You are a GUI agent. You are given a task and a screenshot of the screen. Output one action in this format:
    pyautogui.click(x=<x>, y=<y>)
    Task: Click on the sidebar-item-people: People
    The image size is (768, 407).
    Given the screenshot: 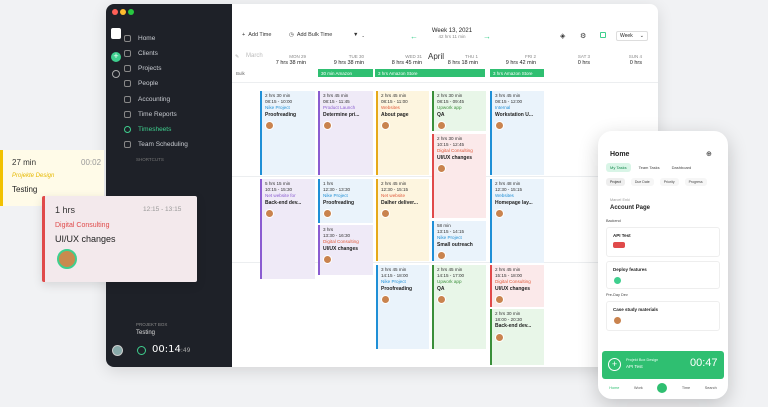 What is the action you would take?
    pyautogui.click(x=176, y=83)
    